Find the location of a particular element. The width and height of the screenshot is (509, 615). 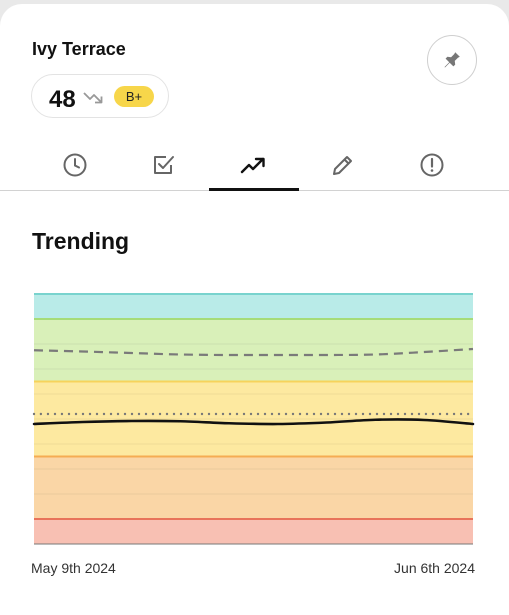

trending-up-icon is located at coordinates (252, 165).